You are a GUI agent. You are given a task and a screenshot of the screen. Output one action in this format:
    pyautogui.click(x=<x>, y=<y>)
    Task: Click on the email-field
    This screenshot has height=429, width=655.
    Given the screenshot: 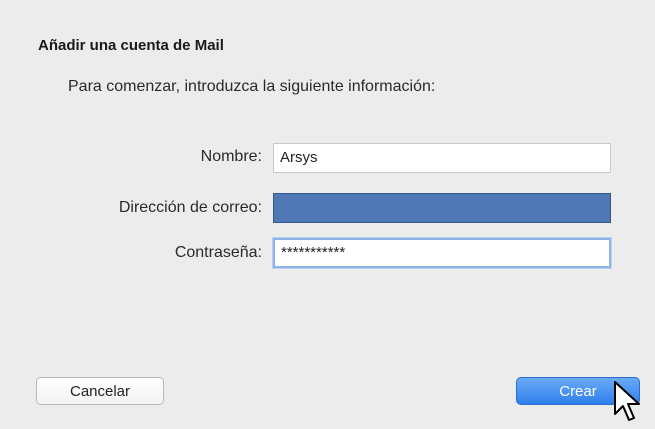 What is the action you would take?
    pyautogui.click(x=442, y=208)
    